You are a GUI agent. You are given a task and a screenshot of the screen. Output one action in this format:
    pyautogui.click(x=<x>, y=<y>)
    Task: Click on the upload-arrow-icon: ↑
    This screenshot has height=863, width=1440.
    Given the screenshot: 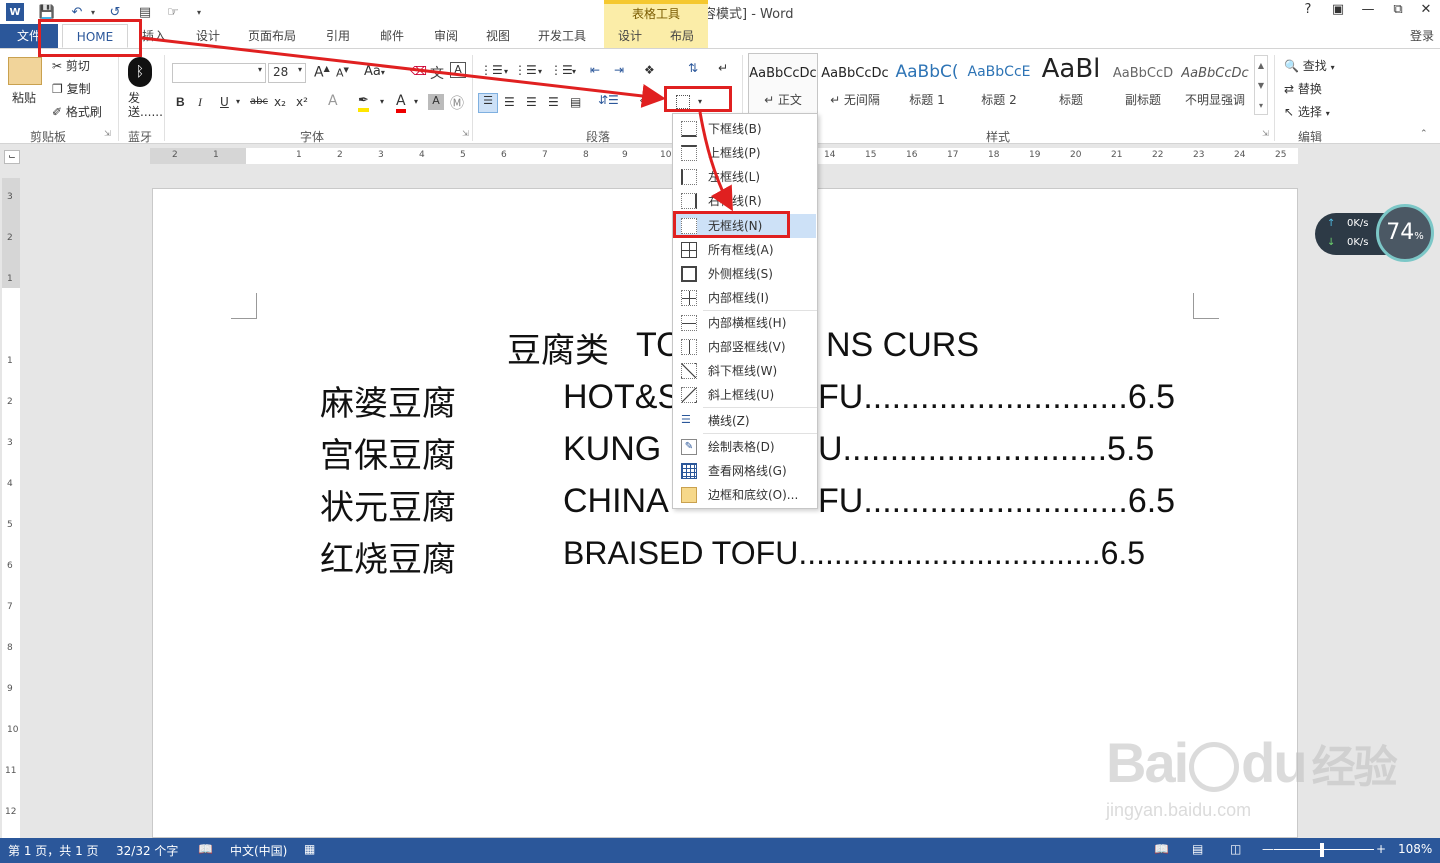 What is the action you would take?
    pyautogui.click(x=1331, y=223)
    